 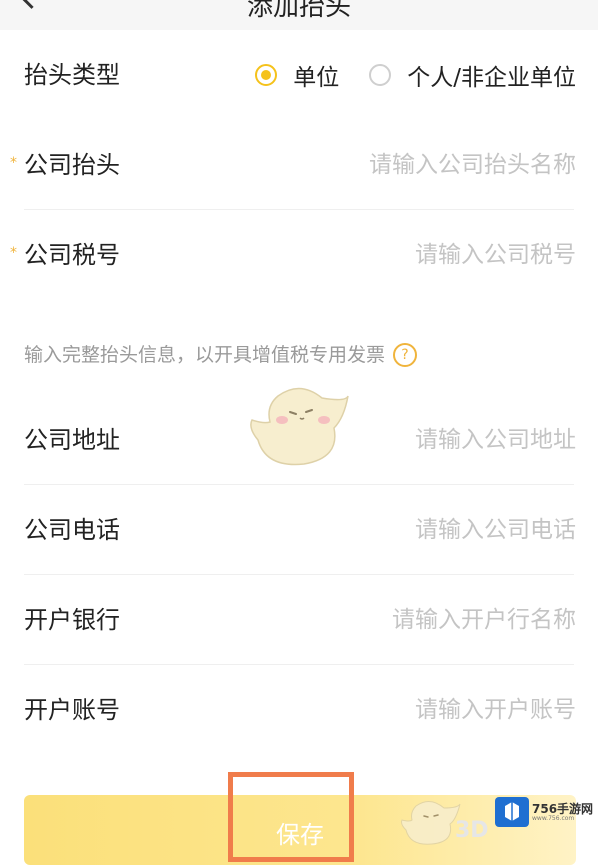 I want to click on watermark-site-url: www.756.com, so click(x=553, y=818).